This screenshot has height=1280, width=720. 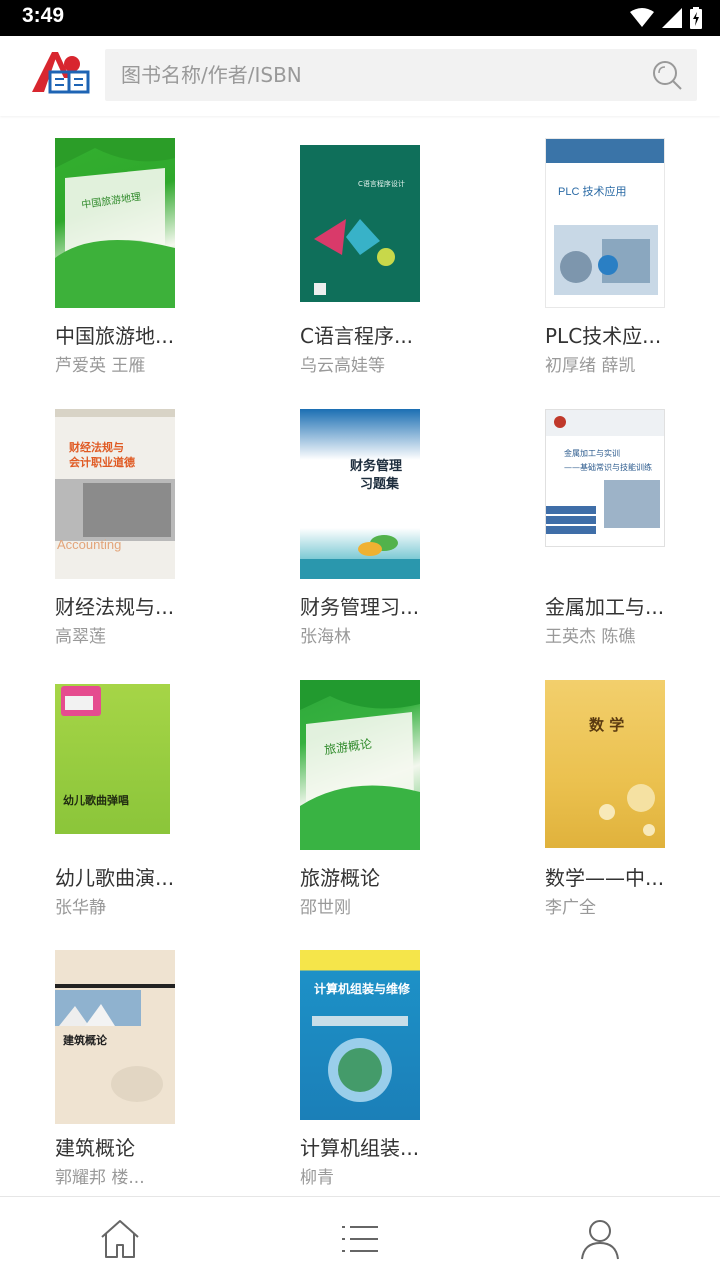 I want to click on cover-title: C语言程序设计, so click(x=381, y=184).